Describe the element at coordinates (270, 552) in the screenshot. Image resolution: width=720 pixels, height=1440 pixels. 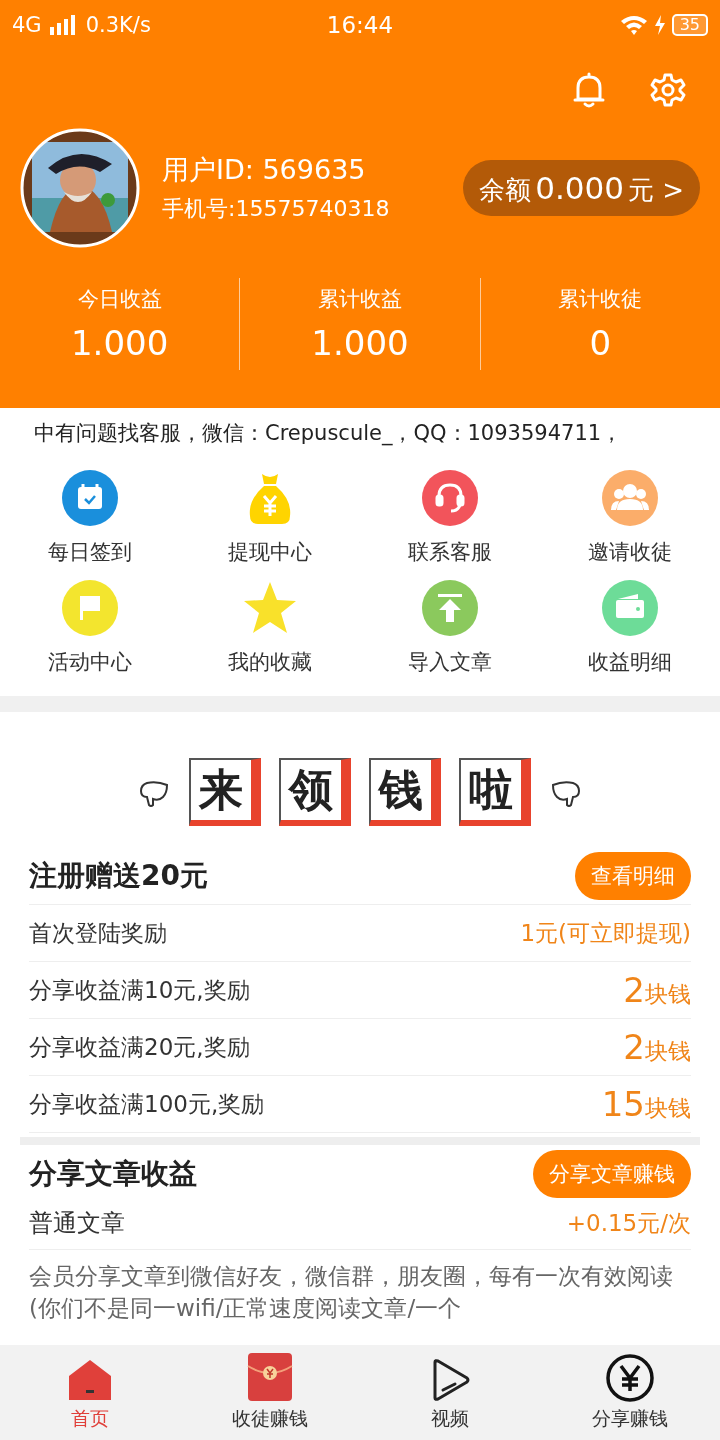
I see `menu-label: 提现中心` at that location.